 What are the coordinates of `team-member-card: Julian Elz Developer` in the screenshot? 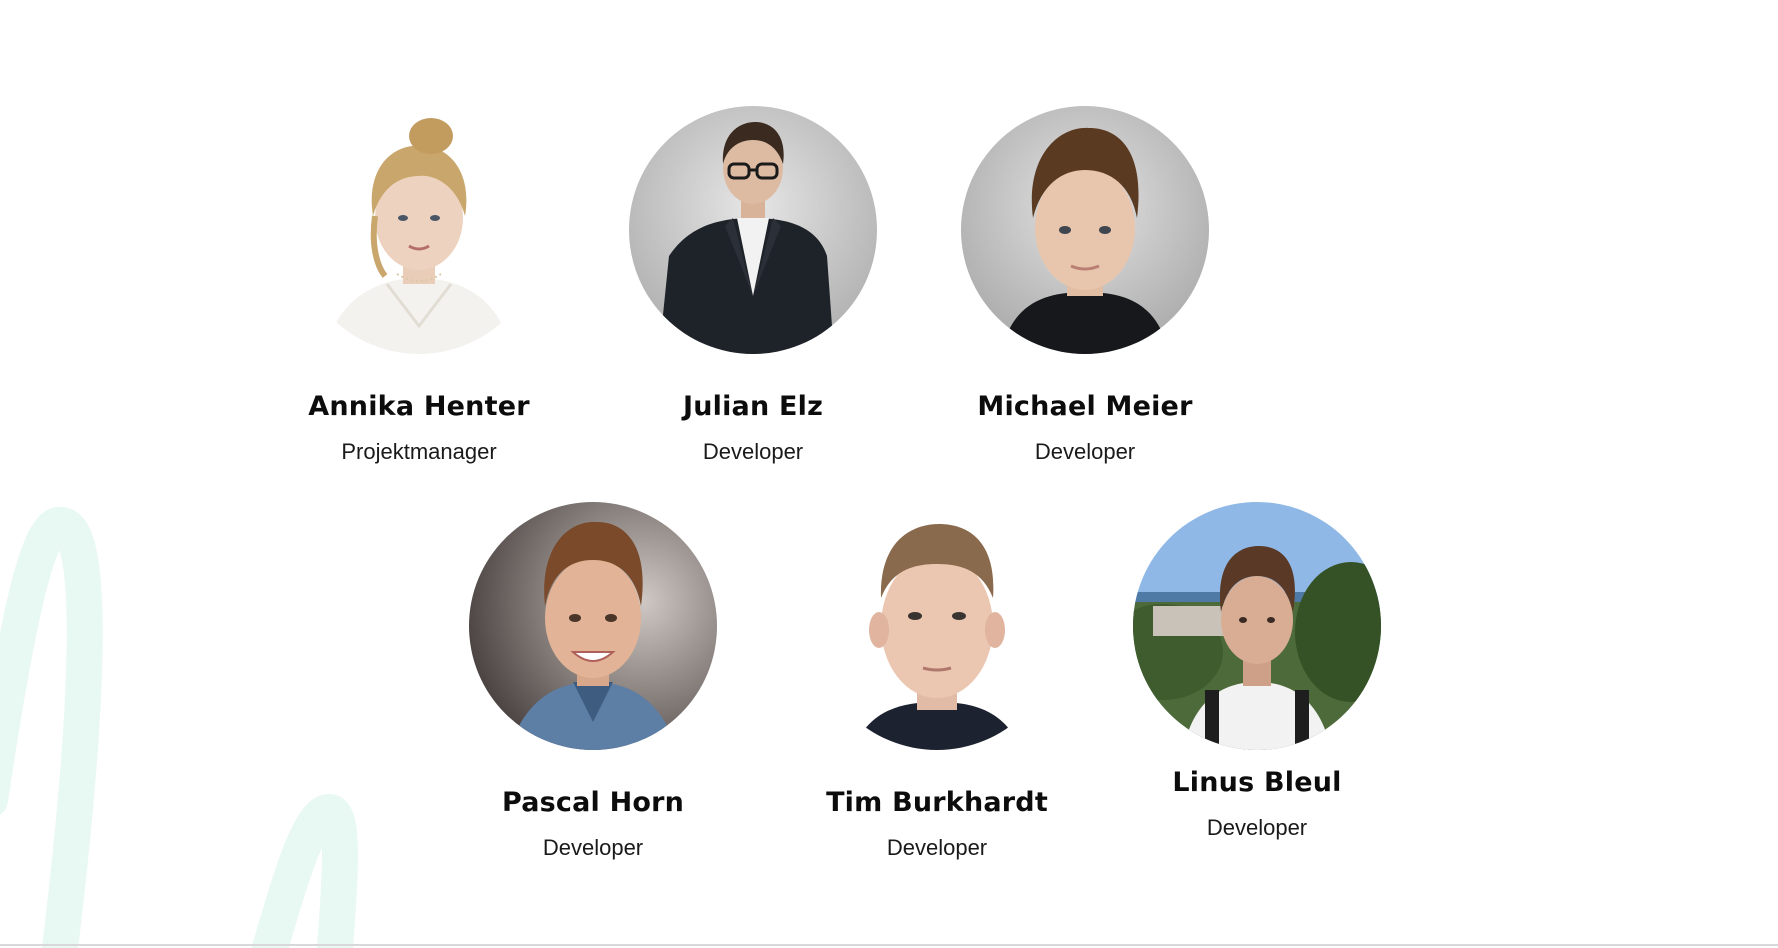 It's located at (753, 286).